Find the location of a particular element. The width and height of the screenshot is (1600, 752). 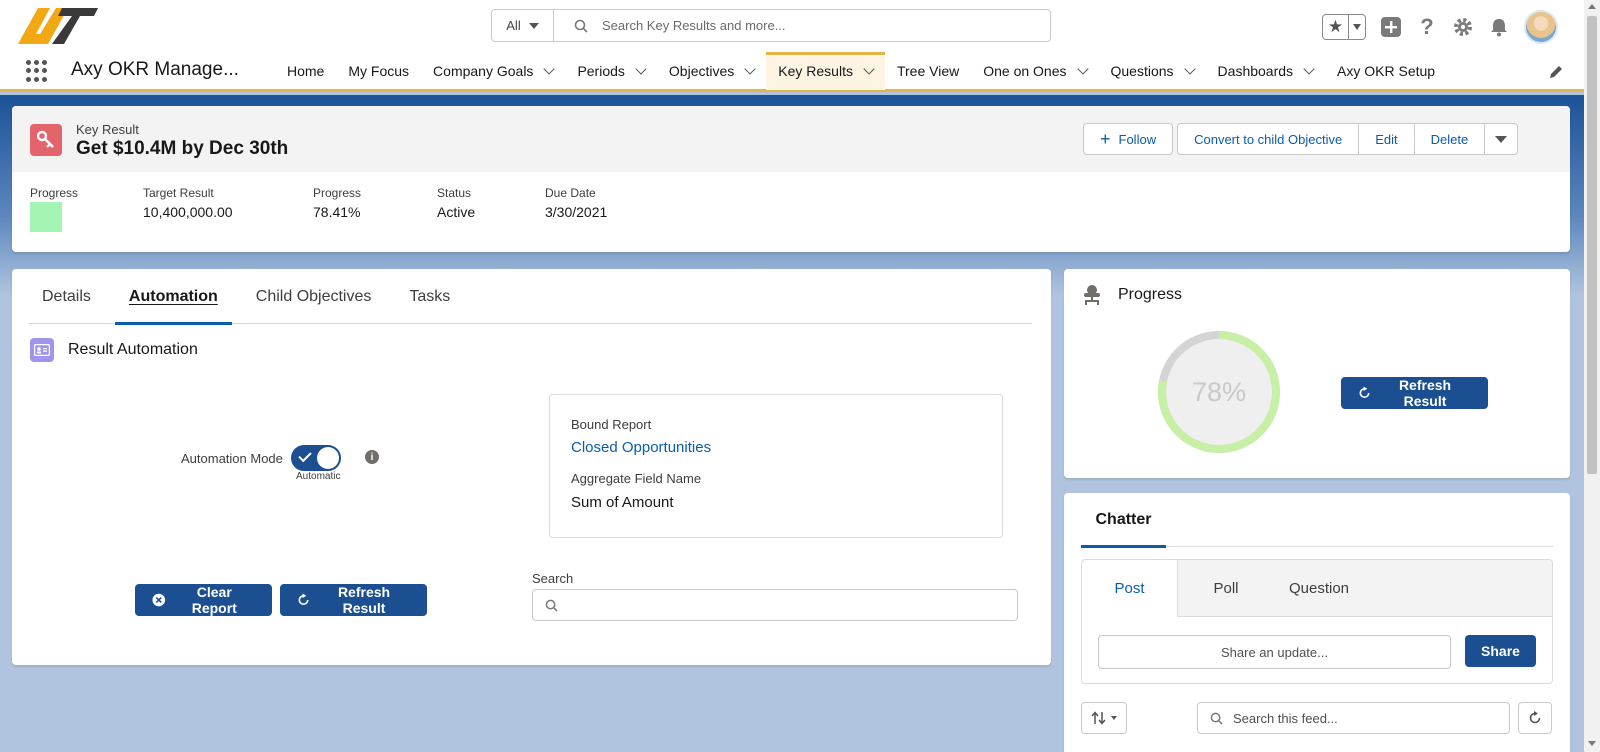

favorites-menu-icon is located at coordinates (1357, 27).